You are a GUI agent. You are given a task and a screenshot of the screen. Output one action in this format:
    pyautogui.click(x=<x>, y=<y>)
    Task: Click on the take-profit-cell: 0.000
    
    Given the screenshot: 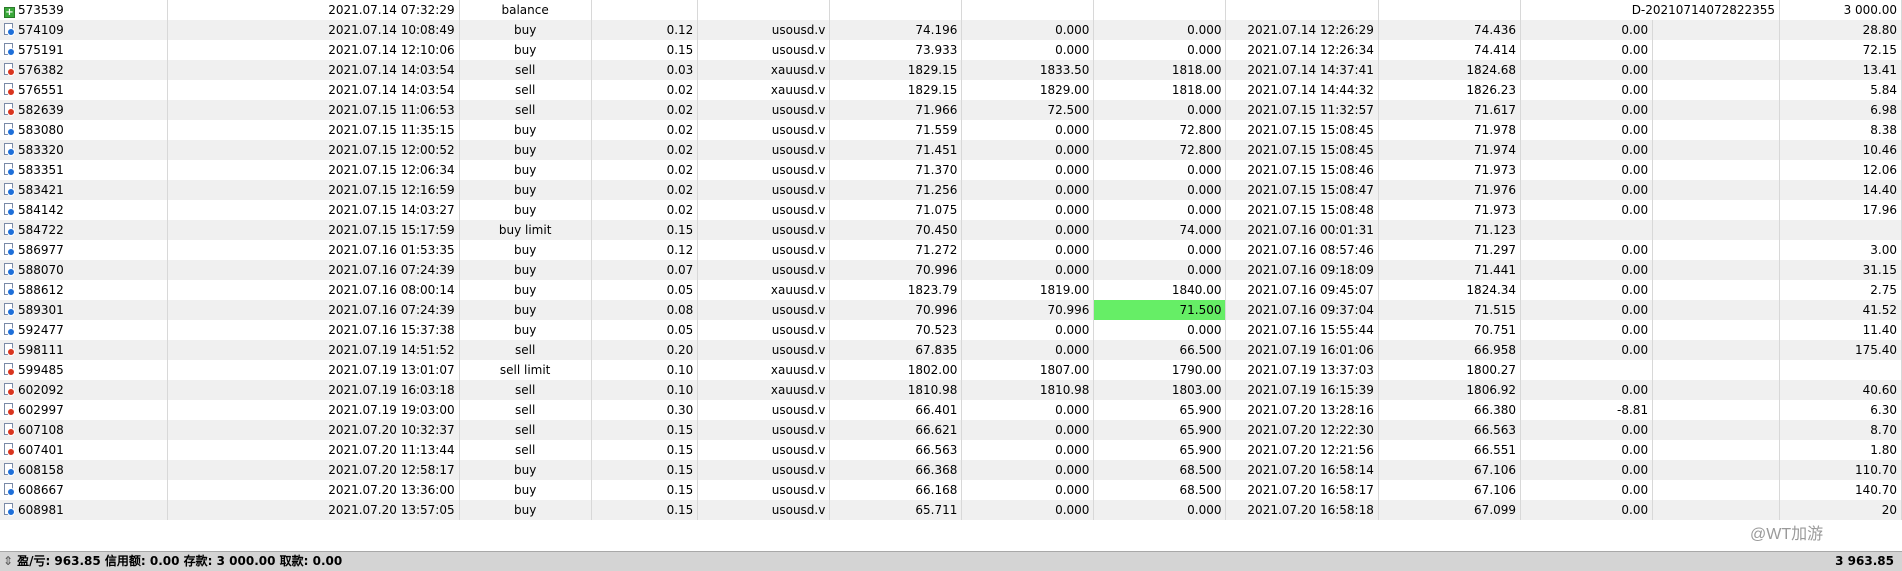 What is the action you would take?
    pyautogui.click(x=1160, y=170)
    